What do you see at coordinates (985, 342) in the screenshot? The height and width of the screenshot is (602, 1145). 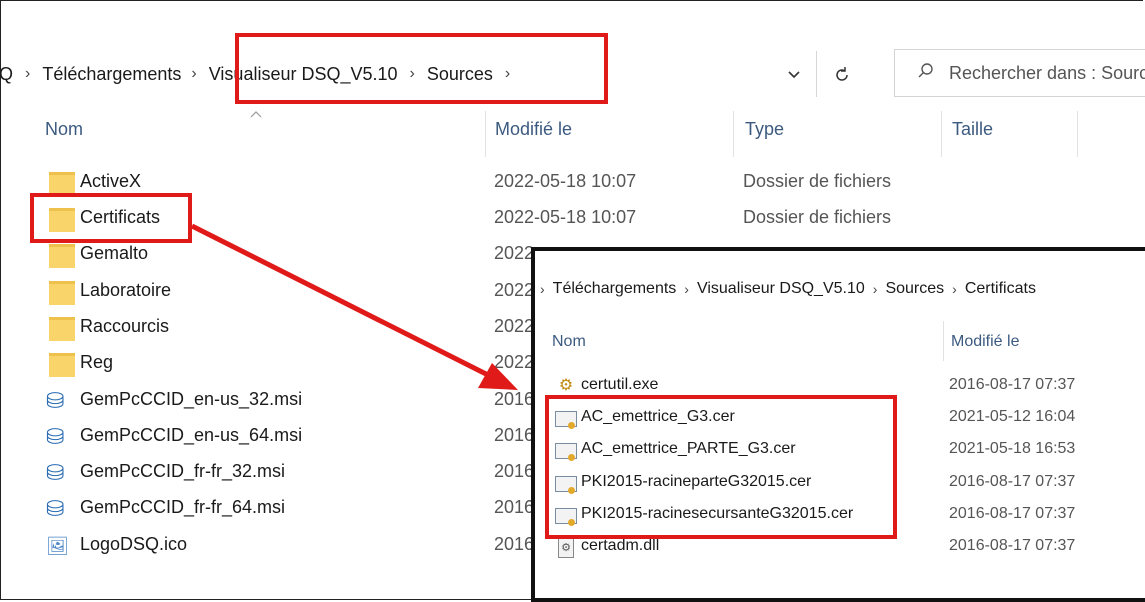 I see `column-header-modified: Modifié le` at bounding box center [985, 342].